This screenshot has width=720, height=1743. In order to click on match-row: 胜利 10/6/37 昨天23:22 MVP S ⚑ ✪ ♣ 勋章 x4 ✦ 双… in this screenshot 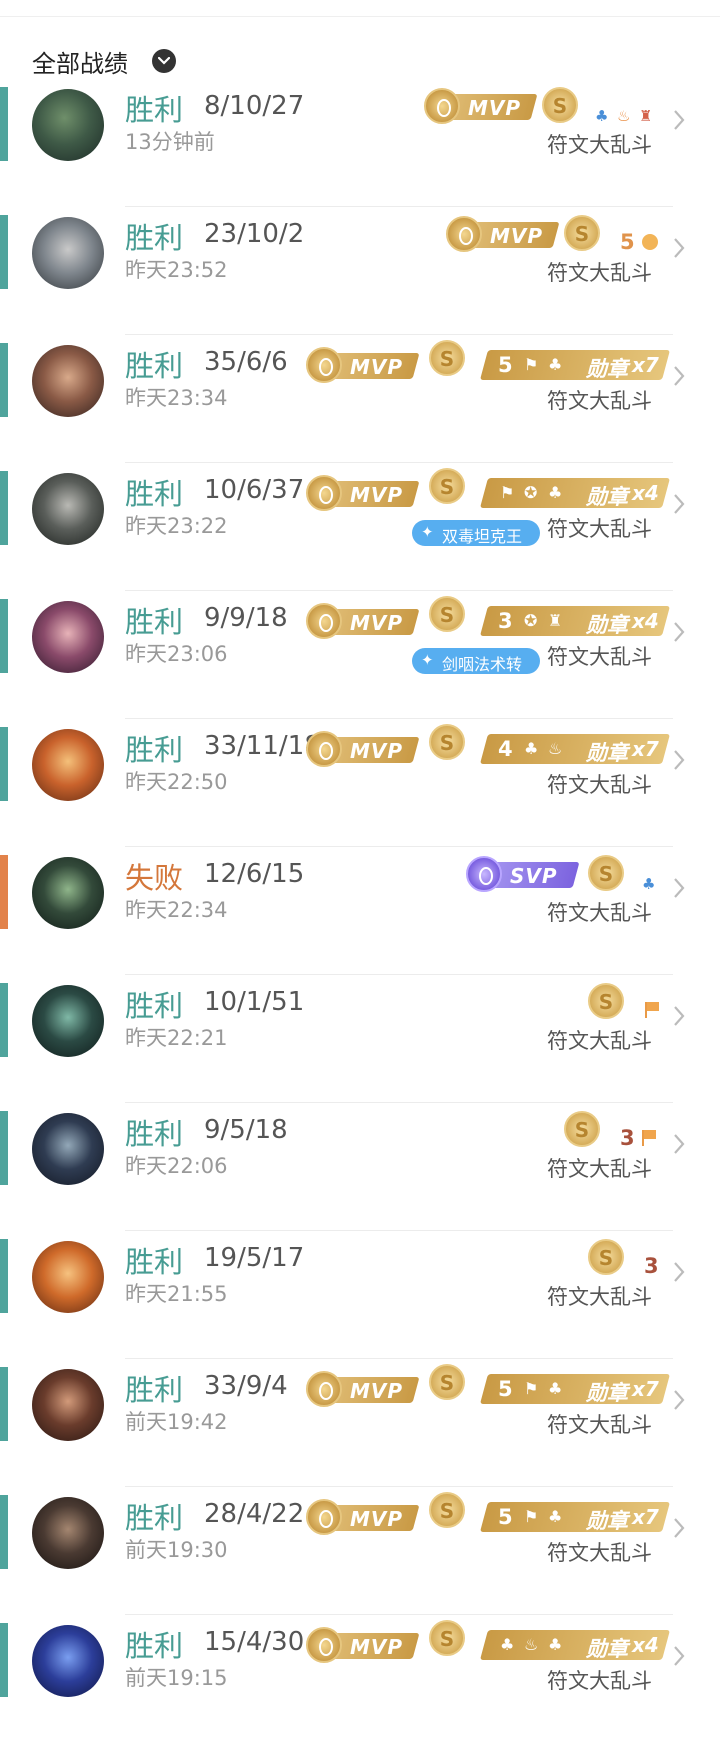, I will do `click(360, 527)`.